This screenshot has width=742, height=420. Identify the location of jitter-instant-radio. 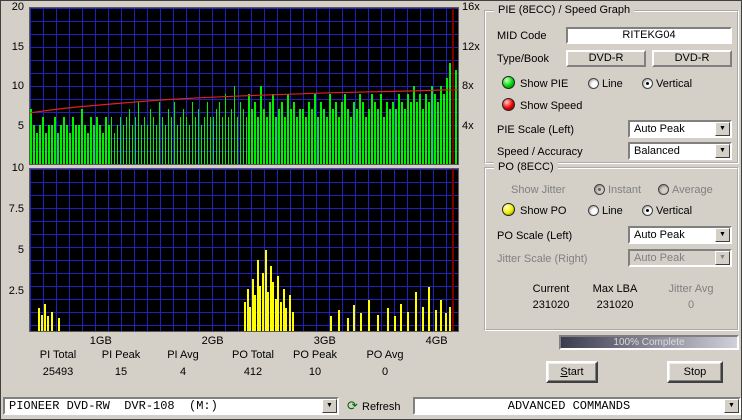
(599, 189).